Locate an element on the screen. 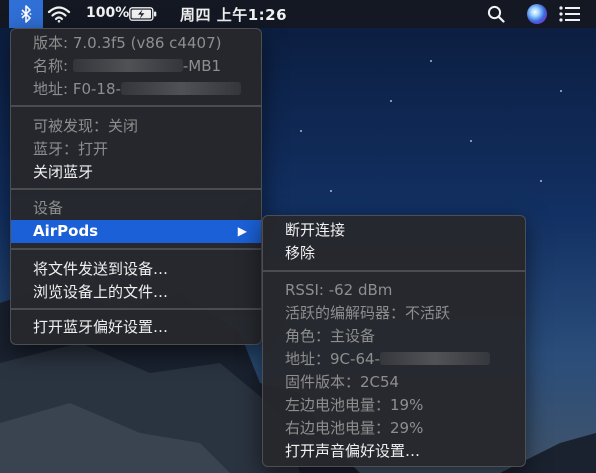  address-prefix: 9C-64- is located at coordinates (355, 359).